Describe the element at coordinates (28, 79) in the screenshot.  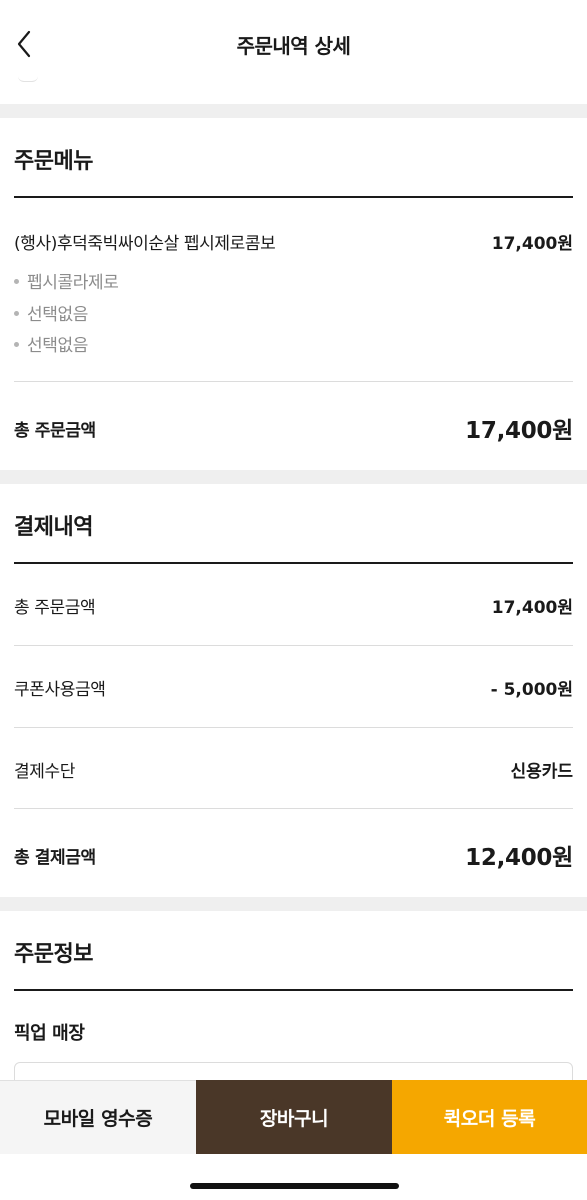
I see `scroll-remnant` at that location.